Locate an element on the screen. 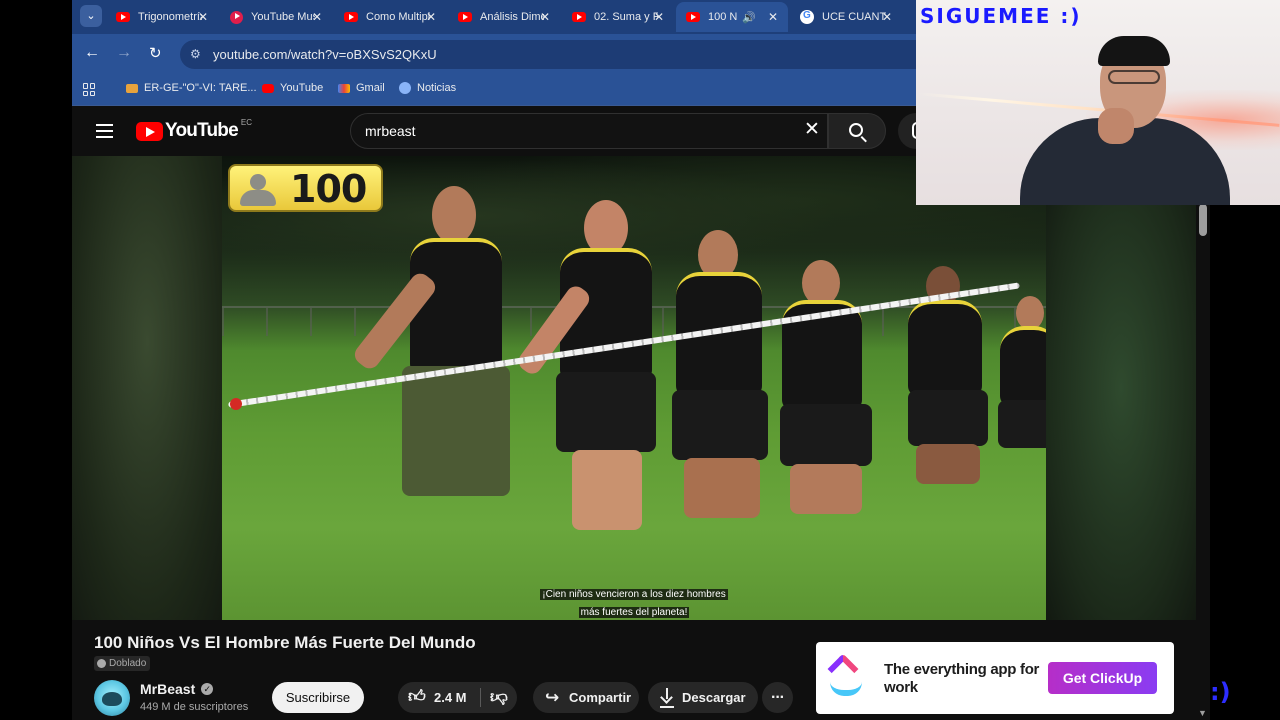 The height and width of the screenshot is (720, 1280). counter-badge: 100 is located at coordinates (305, 188).